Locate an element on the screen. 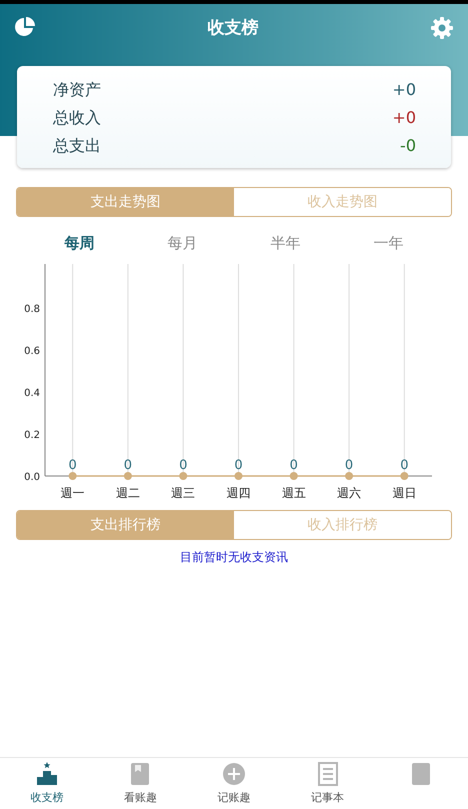 Image resolution: width=468 pixels, height=809 pixels. summary-label: 总收入 is located at coordinates (77, 118).